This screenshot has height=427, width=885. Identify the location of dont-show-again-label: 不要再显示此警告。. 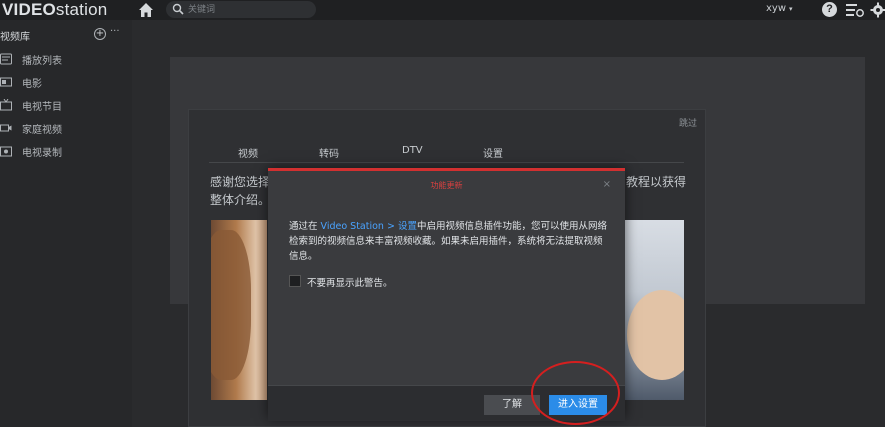
(350, 282).